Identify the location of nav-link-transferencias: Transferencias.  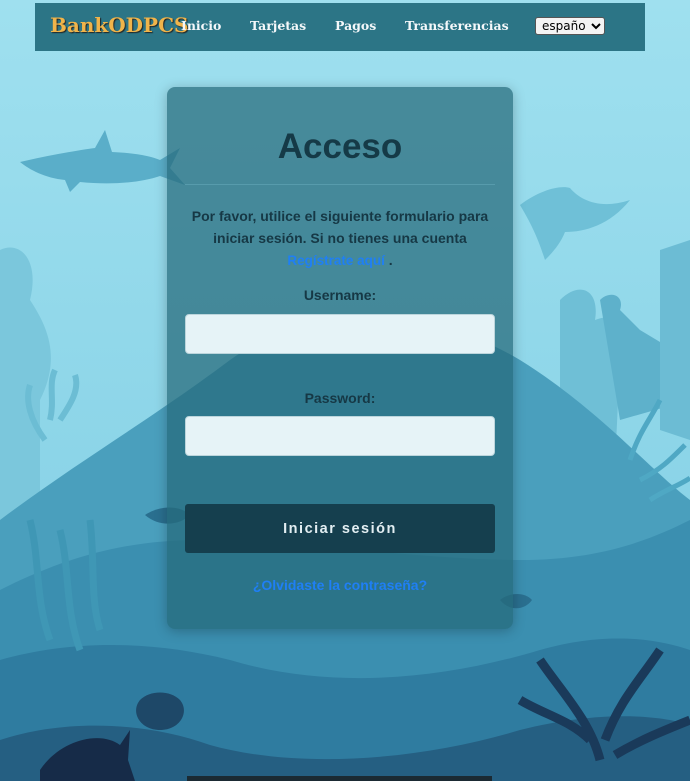
(457, 25).